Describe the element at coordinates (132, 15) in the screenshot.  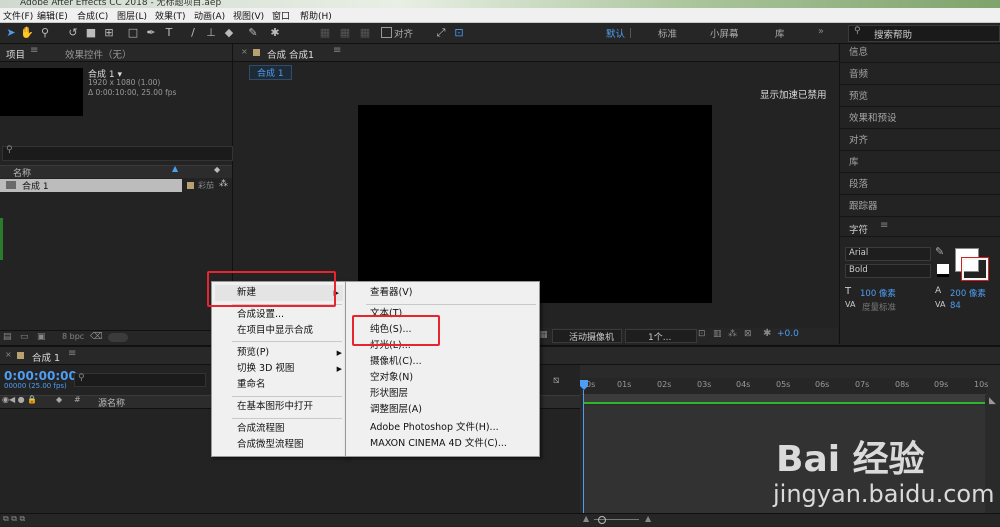
I see `menu-layer: 图层(L)` at that location.